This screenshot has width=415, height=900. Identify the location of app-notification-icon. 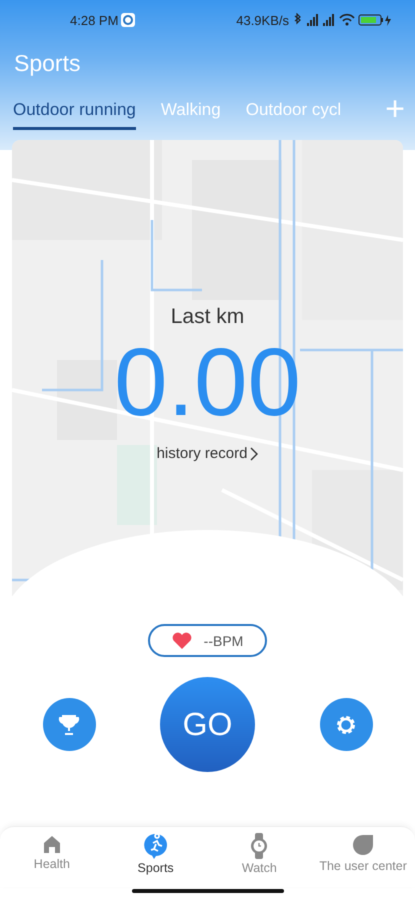
(128, 20).